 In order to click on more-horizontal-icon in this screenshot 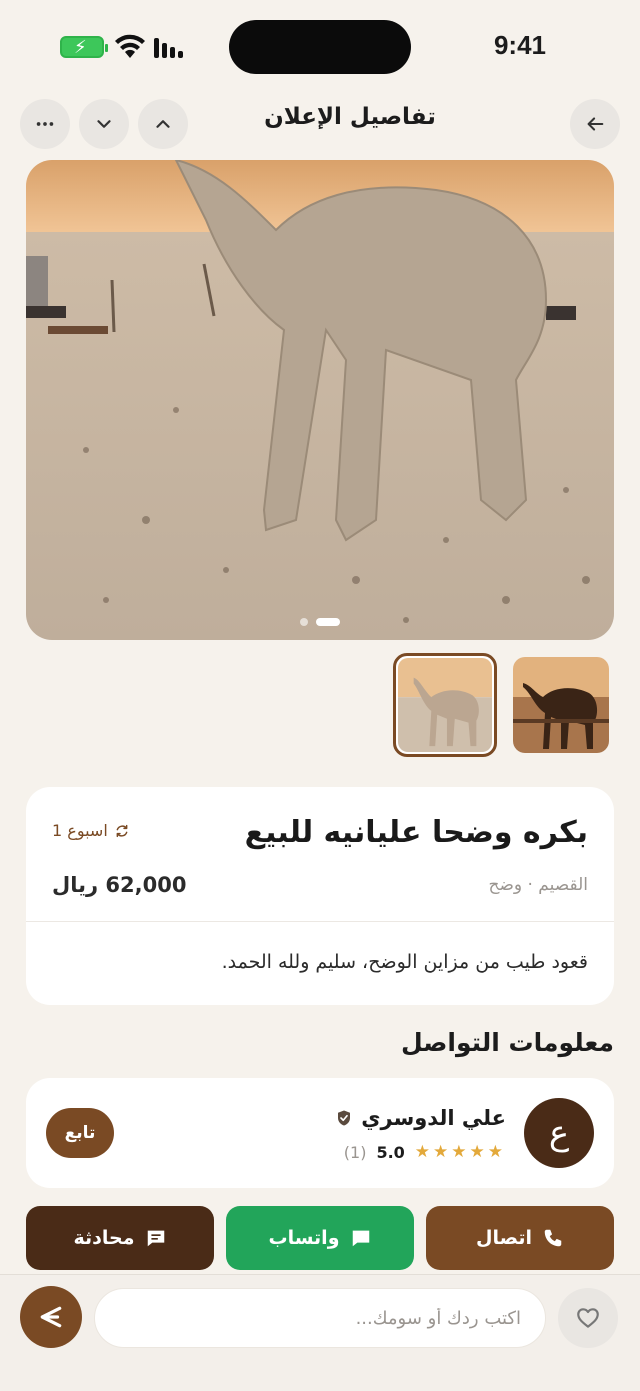, I will do `click(45, 124)`.